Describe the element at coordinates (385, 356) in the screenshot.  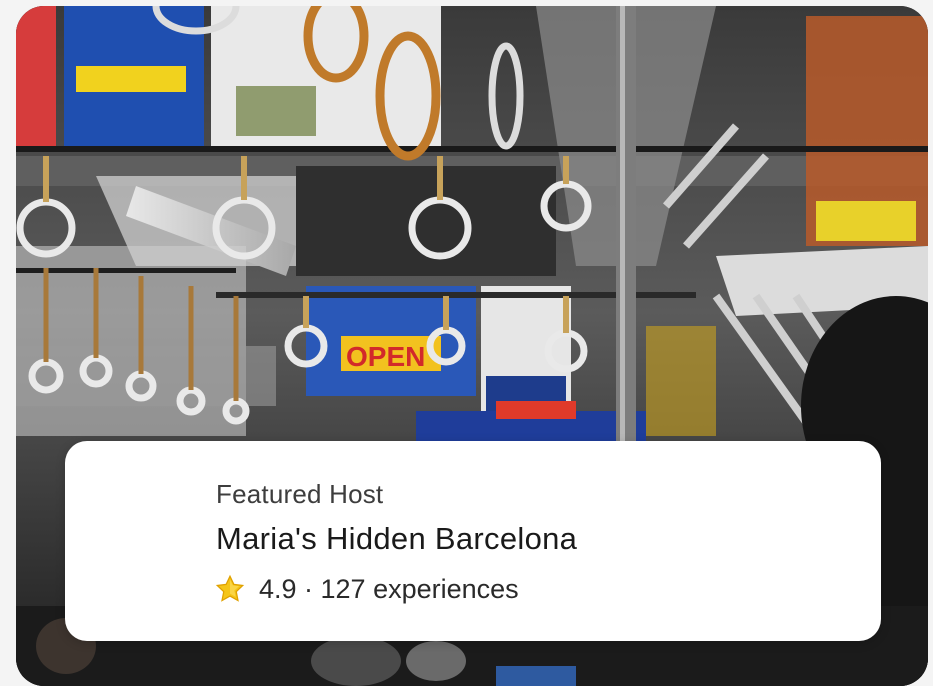
I see `open-sign-text: OPEN` at that location.